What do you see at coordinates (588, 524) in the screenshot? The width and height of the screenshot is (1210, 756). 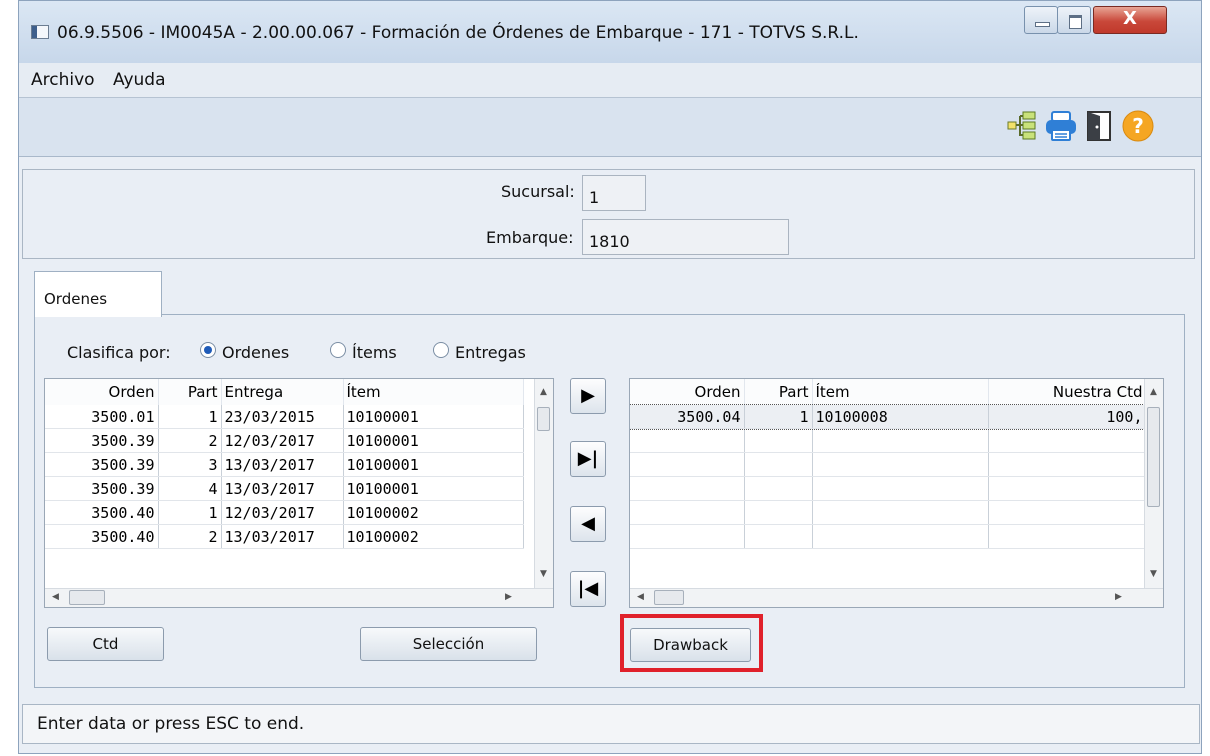 I see `move-left-button: ◀` at bounding box center [588, 524].